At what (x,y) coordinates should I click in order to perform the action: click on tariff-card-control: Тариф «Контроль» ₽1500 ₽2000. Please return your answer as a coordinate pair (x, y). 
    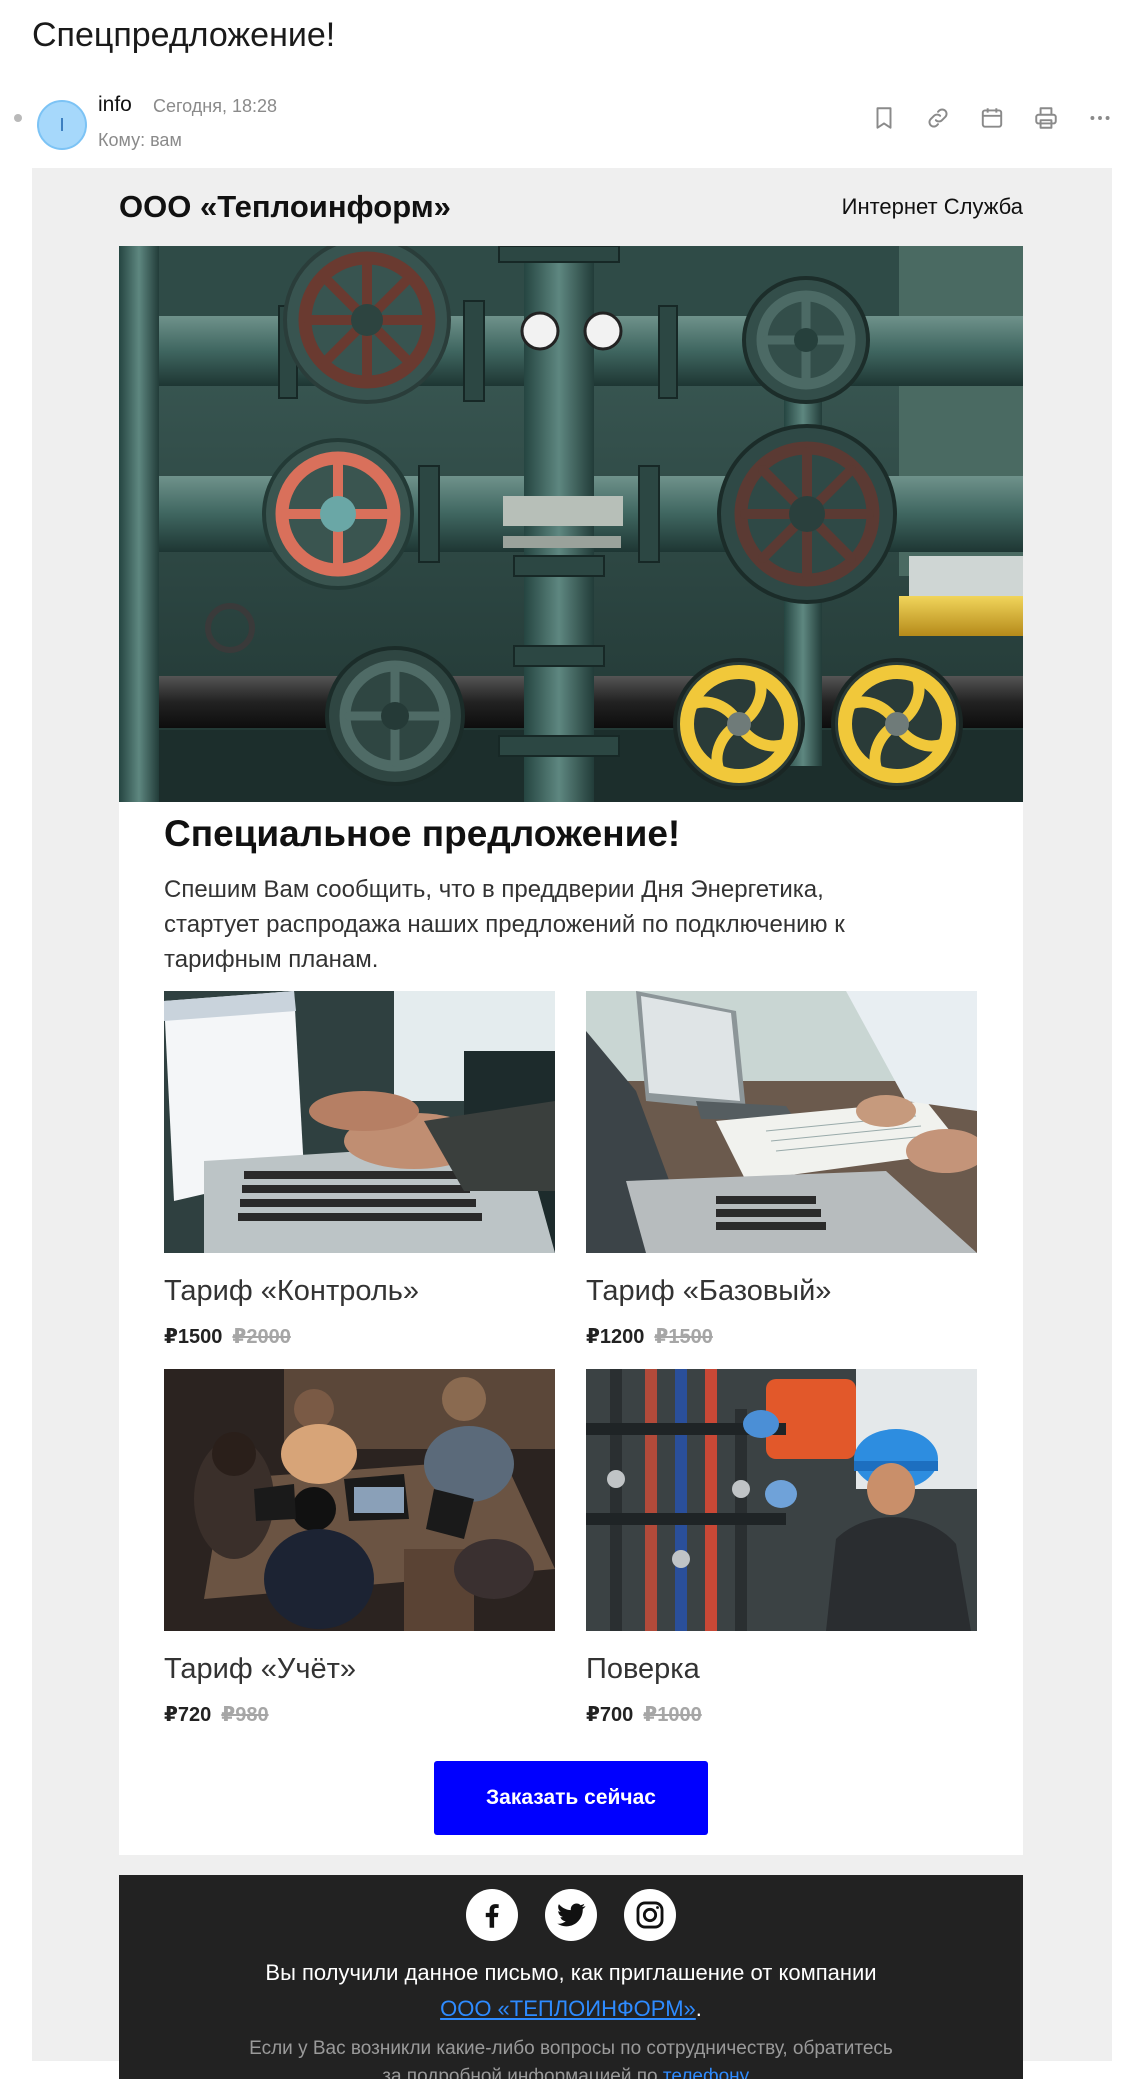
    Looking at the image, I should click on (359, 1180).